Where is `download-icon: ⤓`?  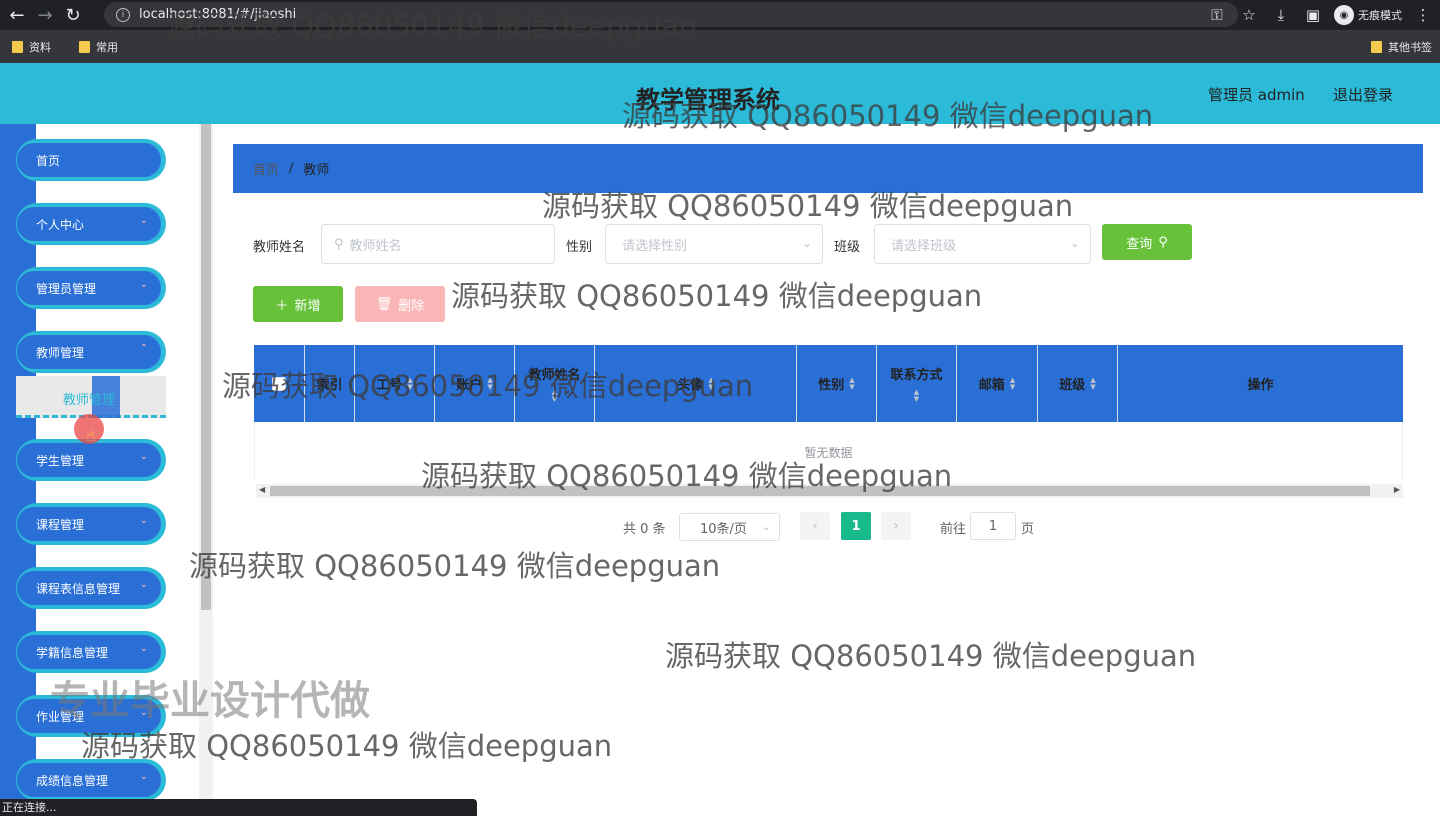 download-icon: ⤓ is located at coordinates (1281, 15).